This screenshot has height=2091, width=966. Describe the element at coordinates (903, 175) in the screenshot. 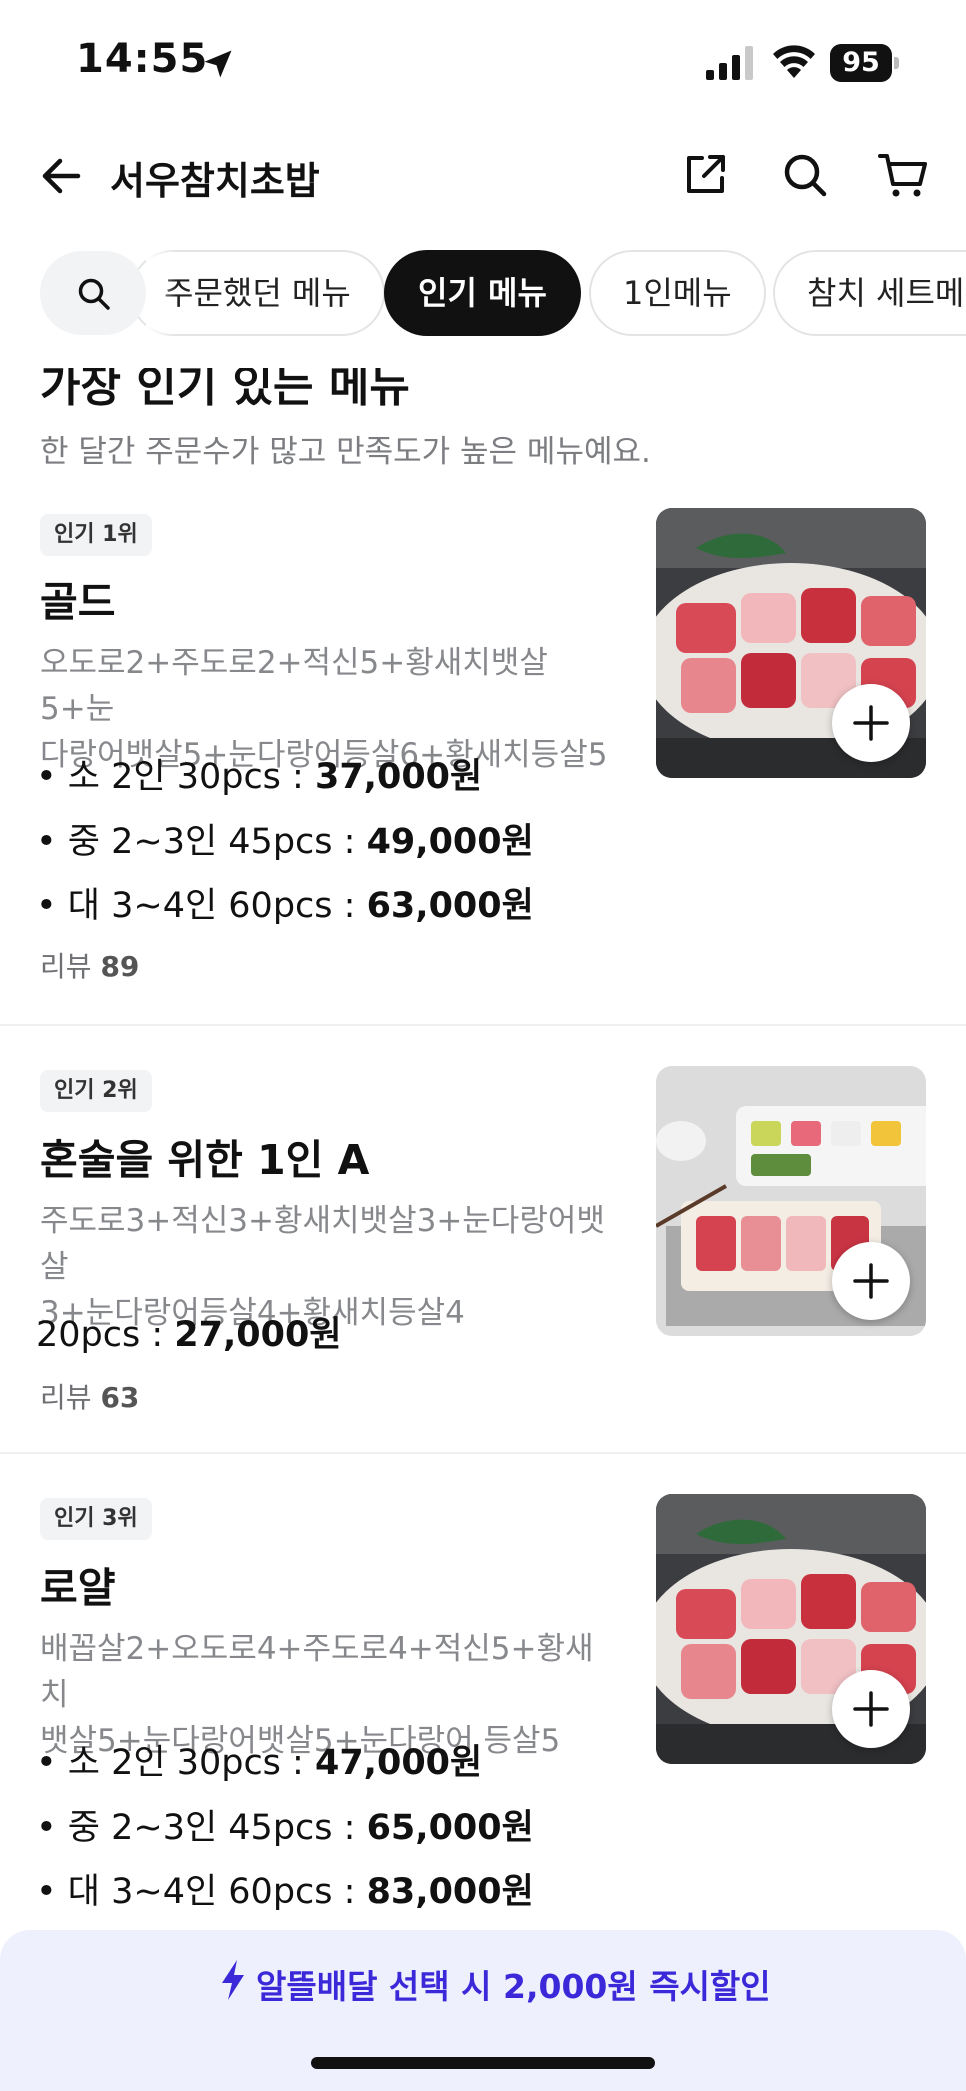

I see `cart-icon` at that location.